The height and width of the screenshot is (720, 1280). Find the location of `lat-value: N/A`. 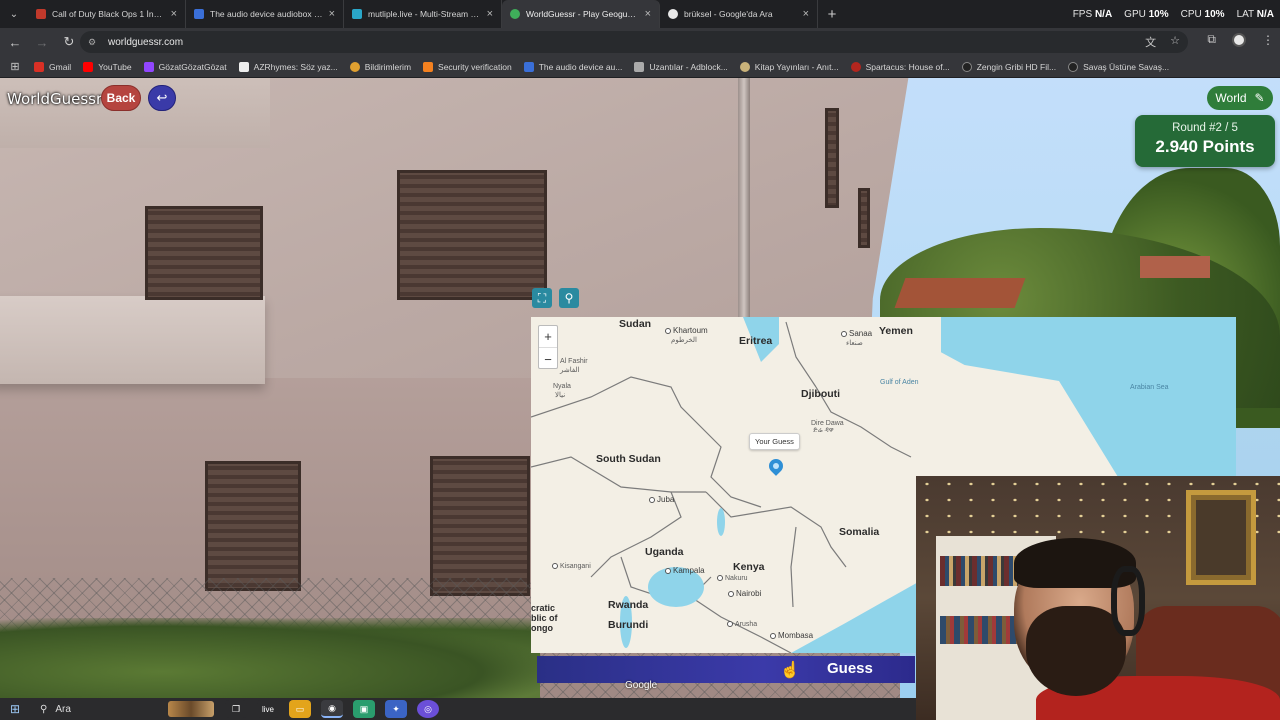

lat-value: N/A is located at coordinates (1265, 14).